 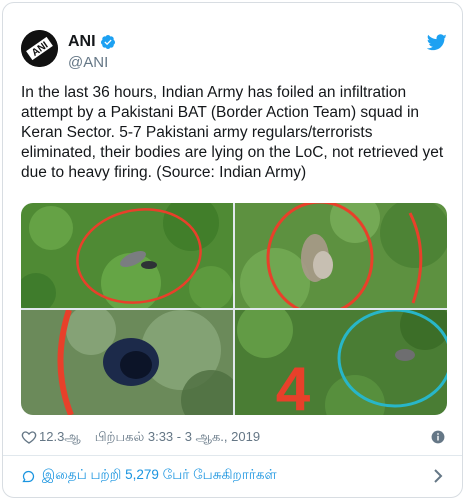 What do you see at coordinates (82, 42) in the screenshot?
I see `account-name: ANI` at bounding box center [82, 42].